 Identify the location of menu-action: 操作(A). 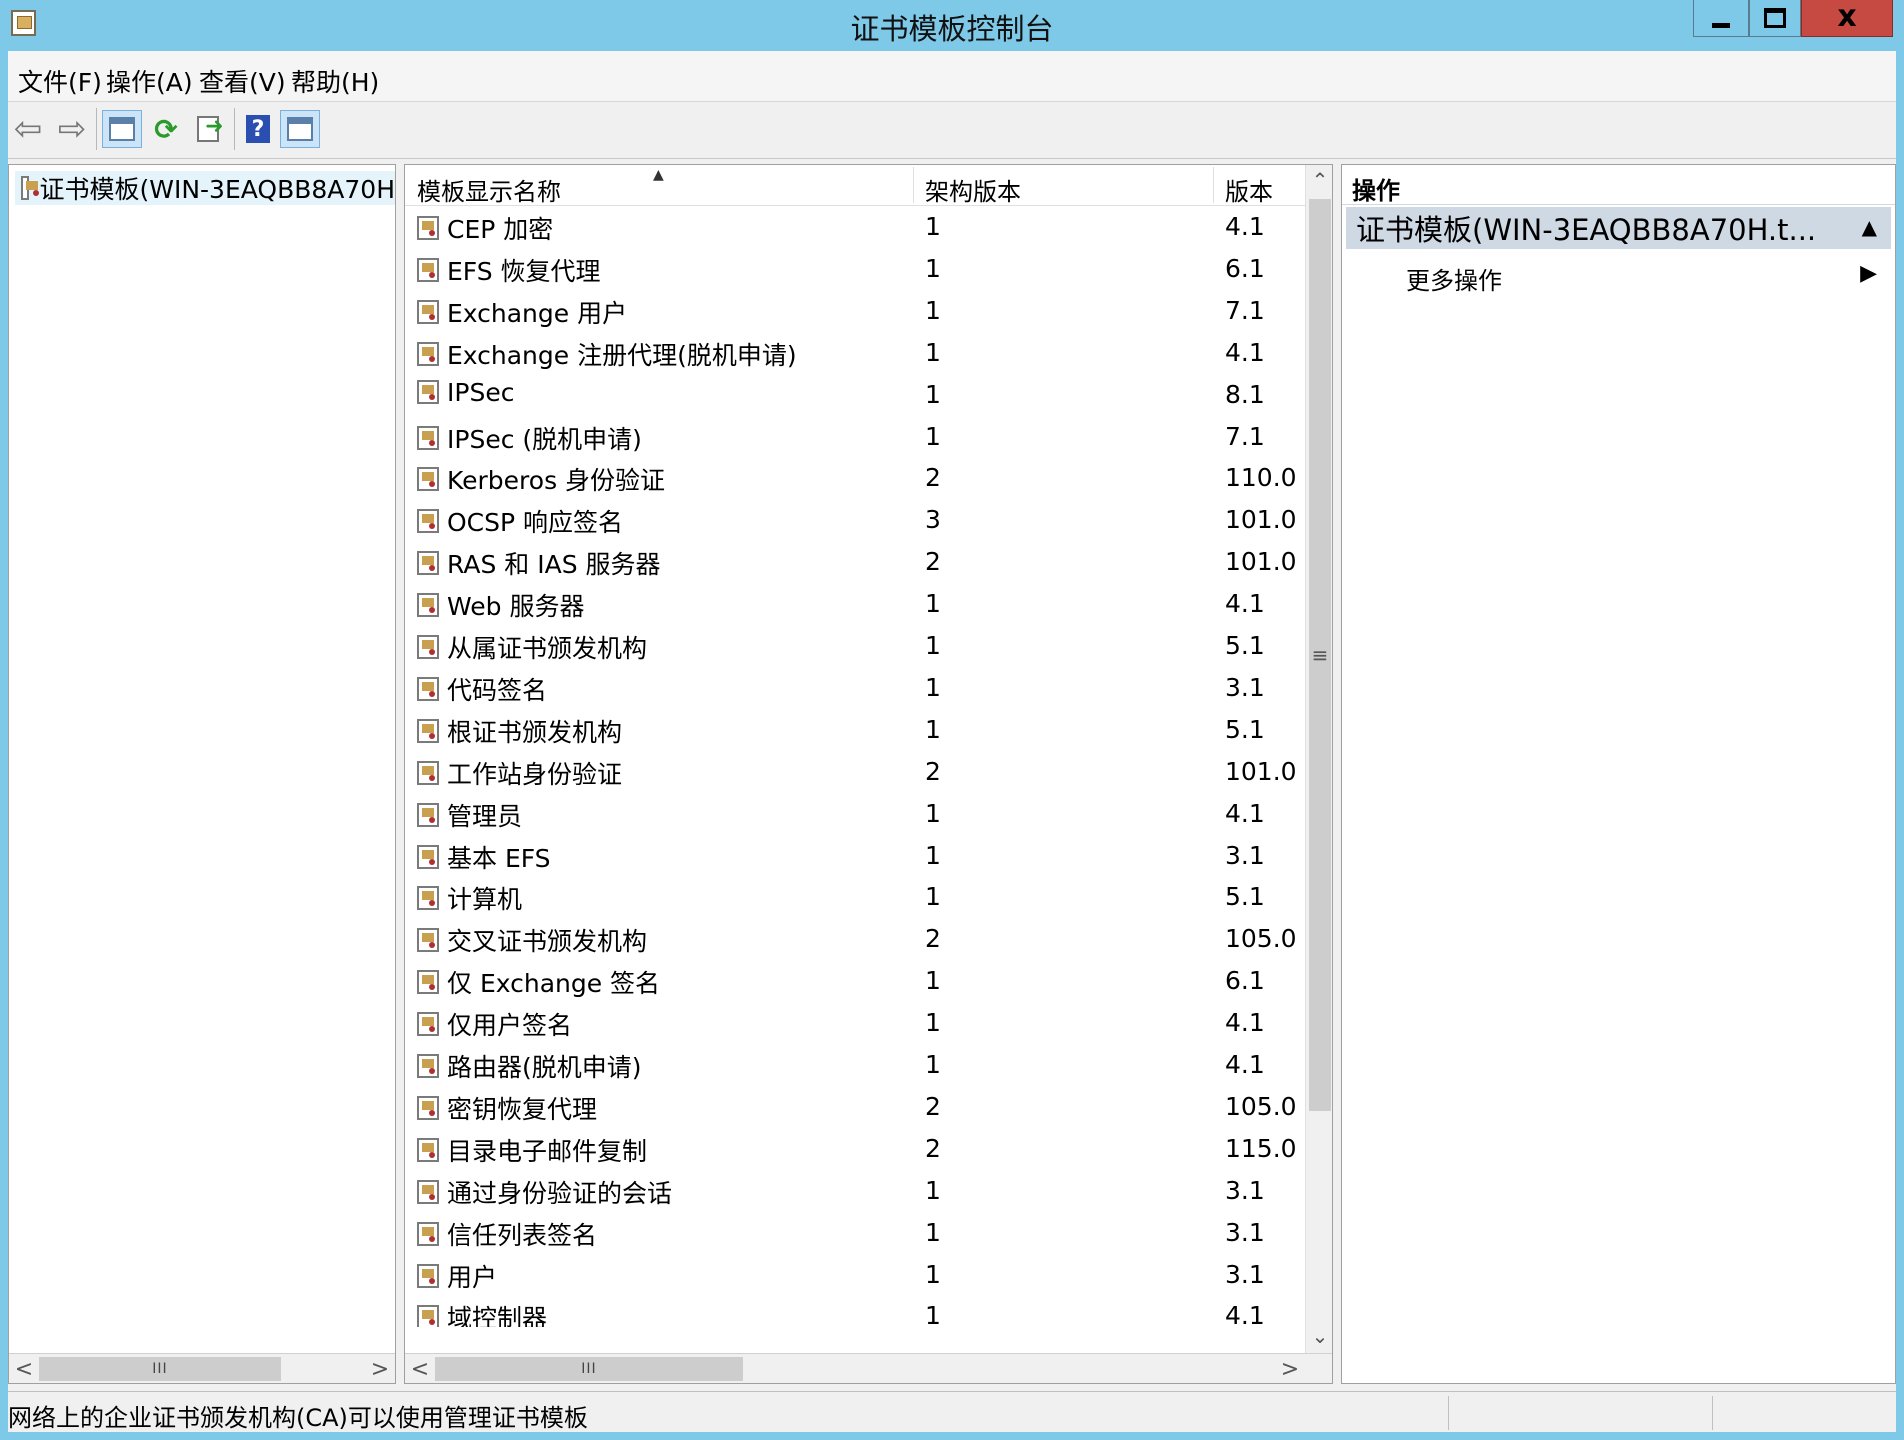
(149, 81).